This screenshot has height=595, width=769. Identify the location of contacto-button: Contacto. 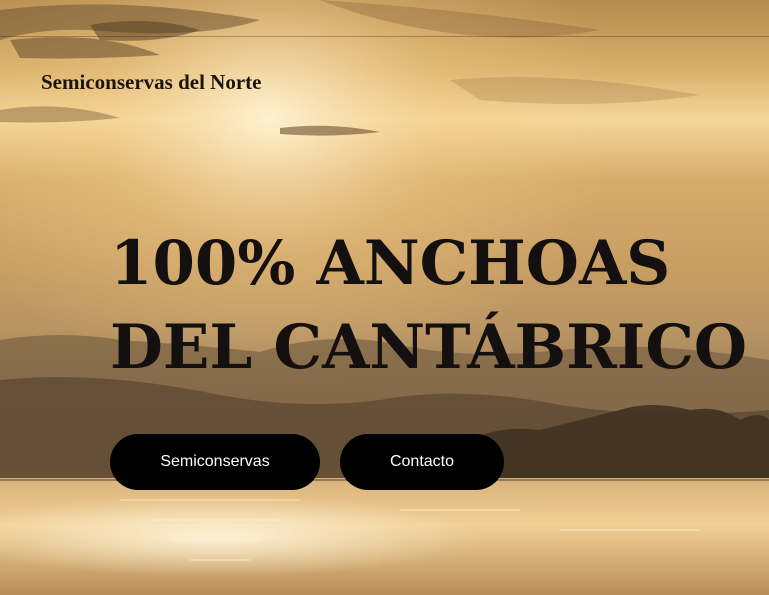
(422, 462).